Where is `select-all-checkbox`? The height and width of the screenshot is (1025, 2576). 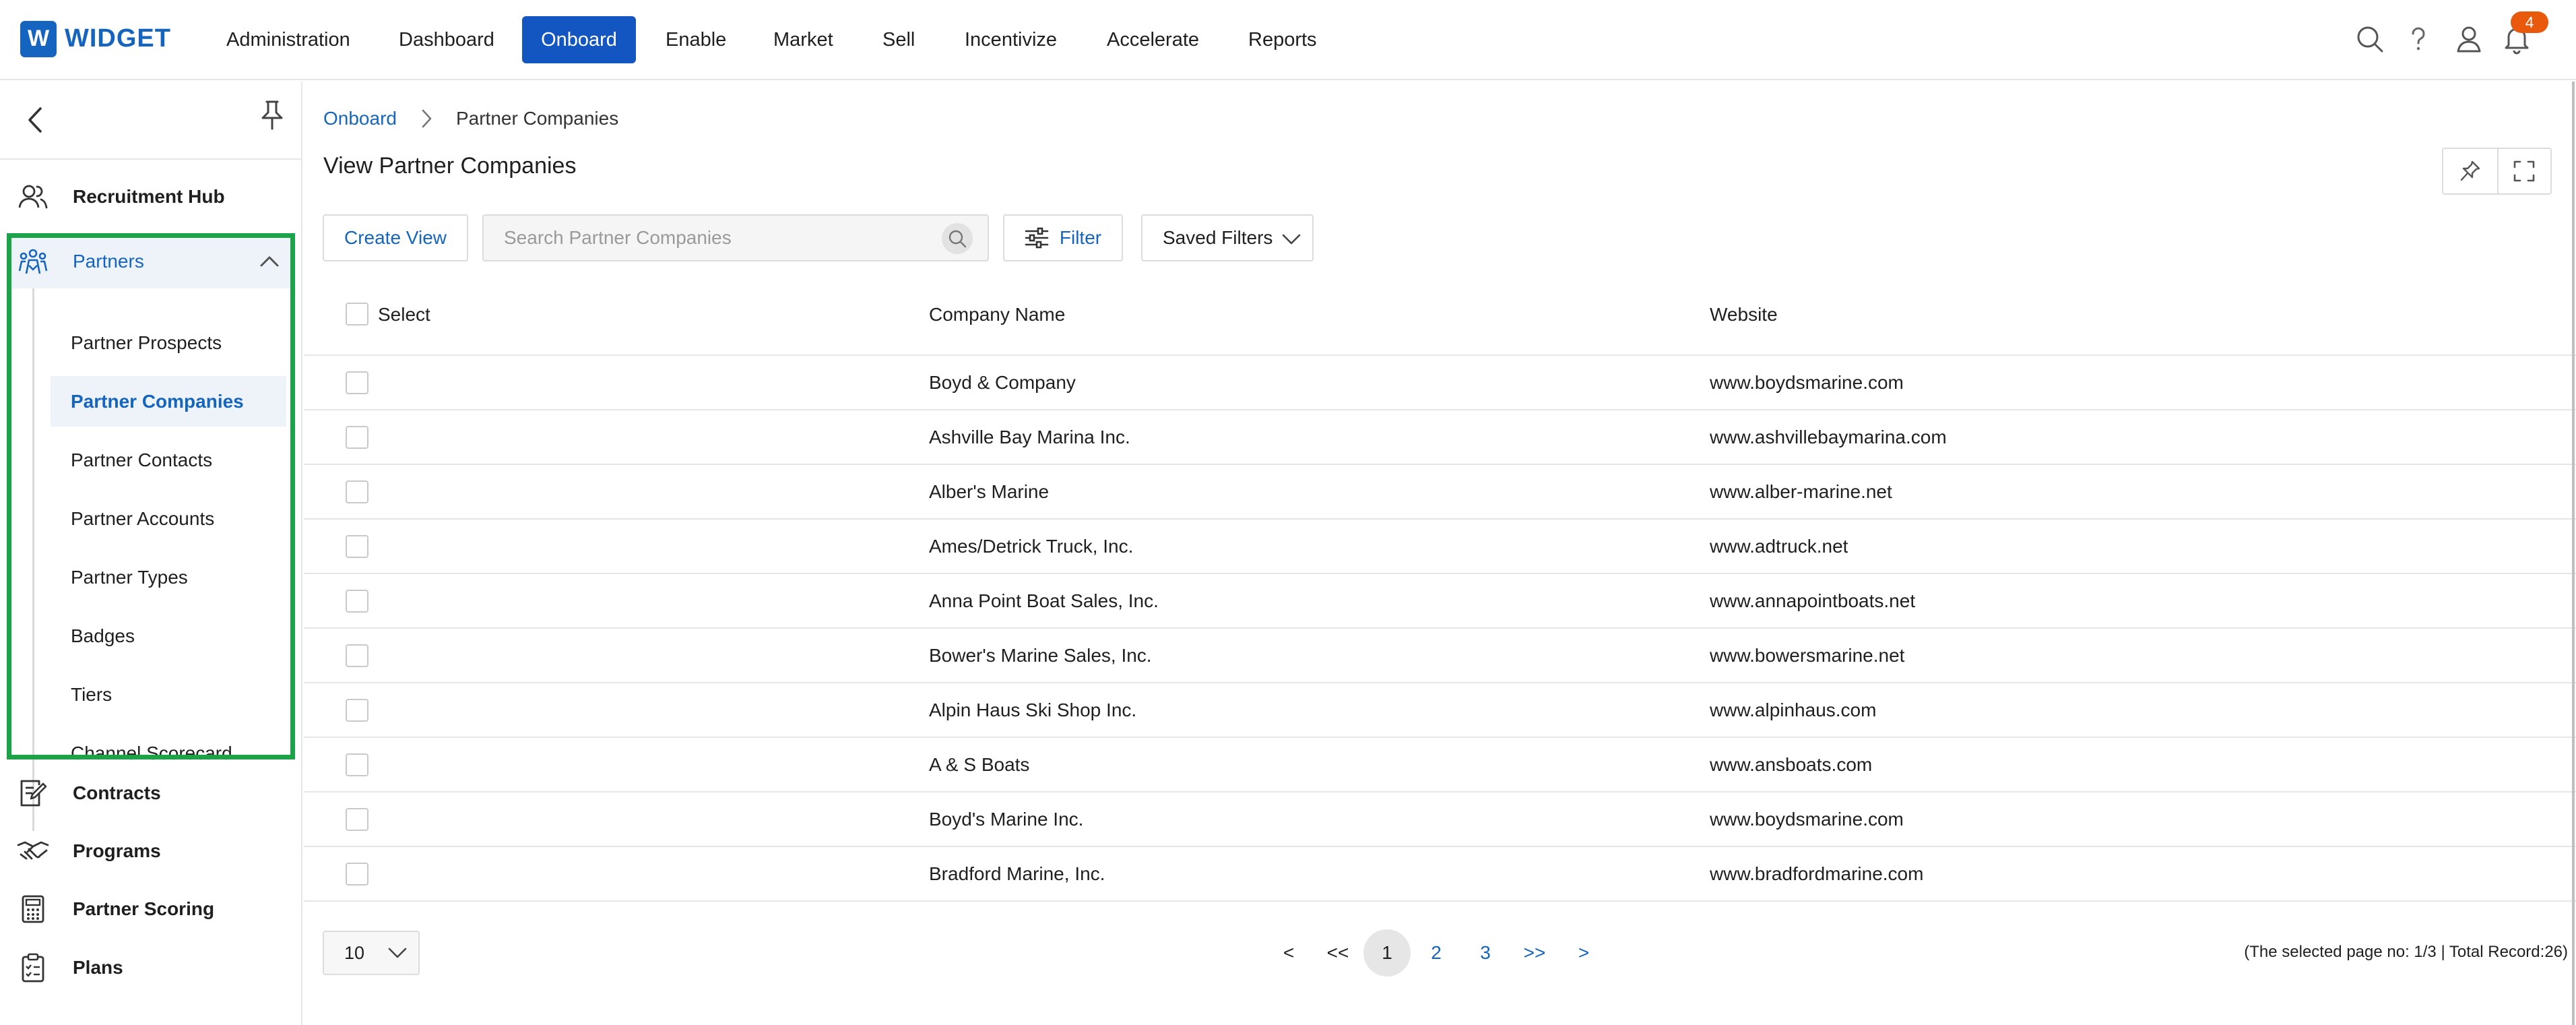 select-all-checkbox is located at coordinates (357, 314).